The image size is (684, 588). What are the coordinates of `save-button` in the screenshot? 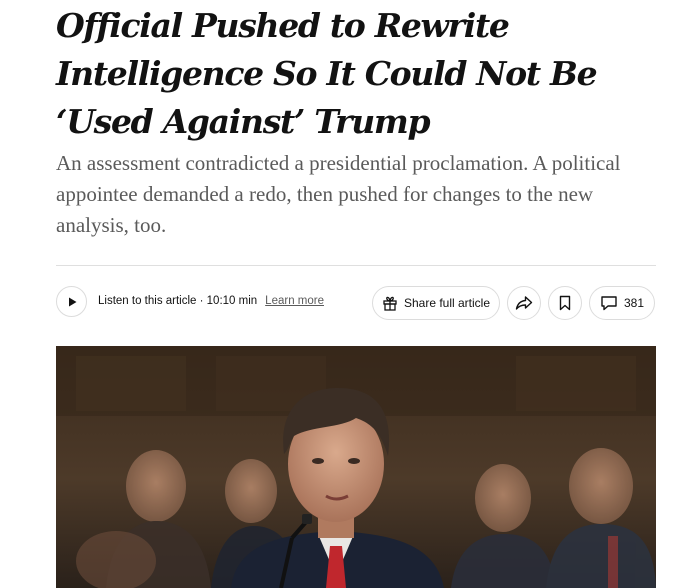 It's located at (565, 303).